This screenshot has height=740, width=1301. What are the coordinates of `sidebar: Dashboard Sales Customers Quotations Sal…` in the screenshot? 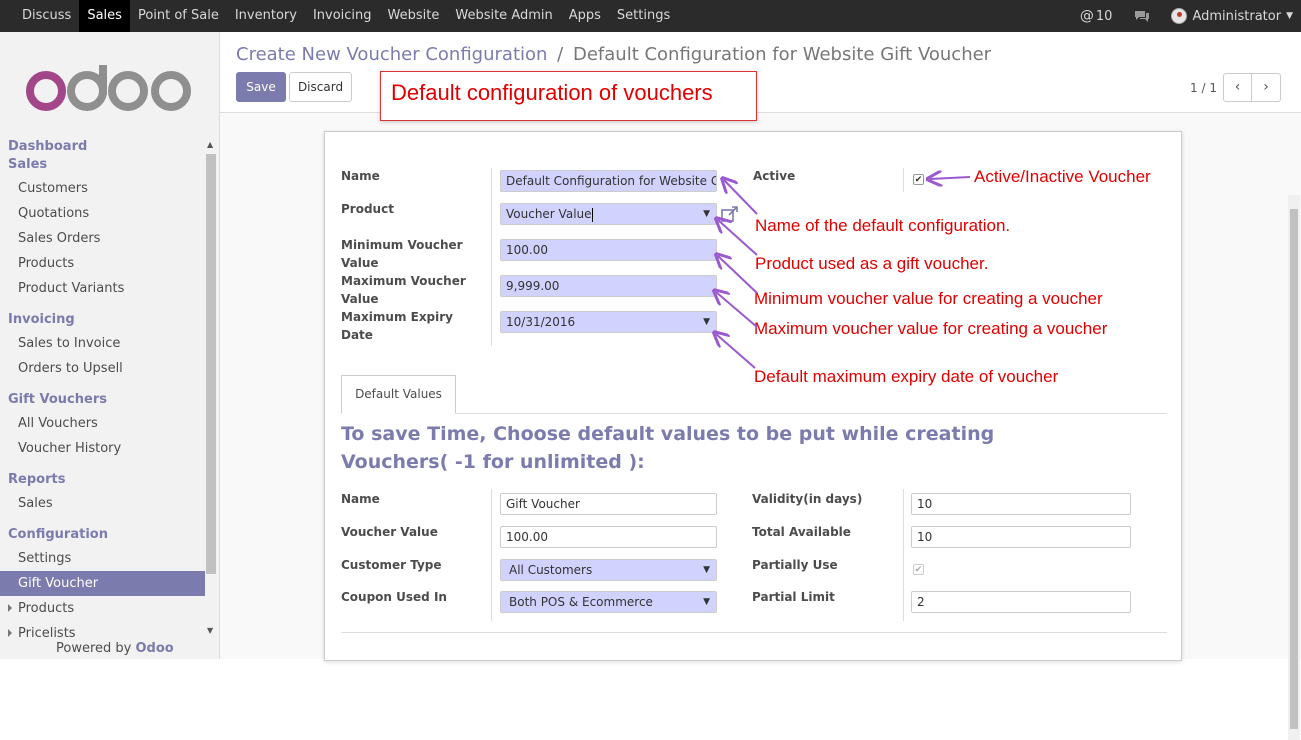 It's located at (110, 345).